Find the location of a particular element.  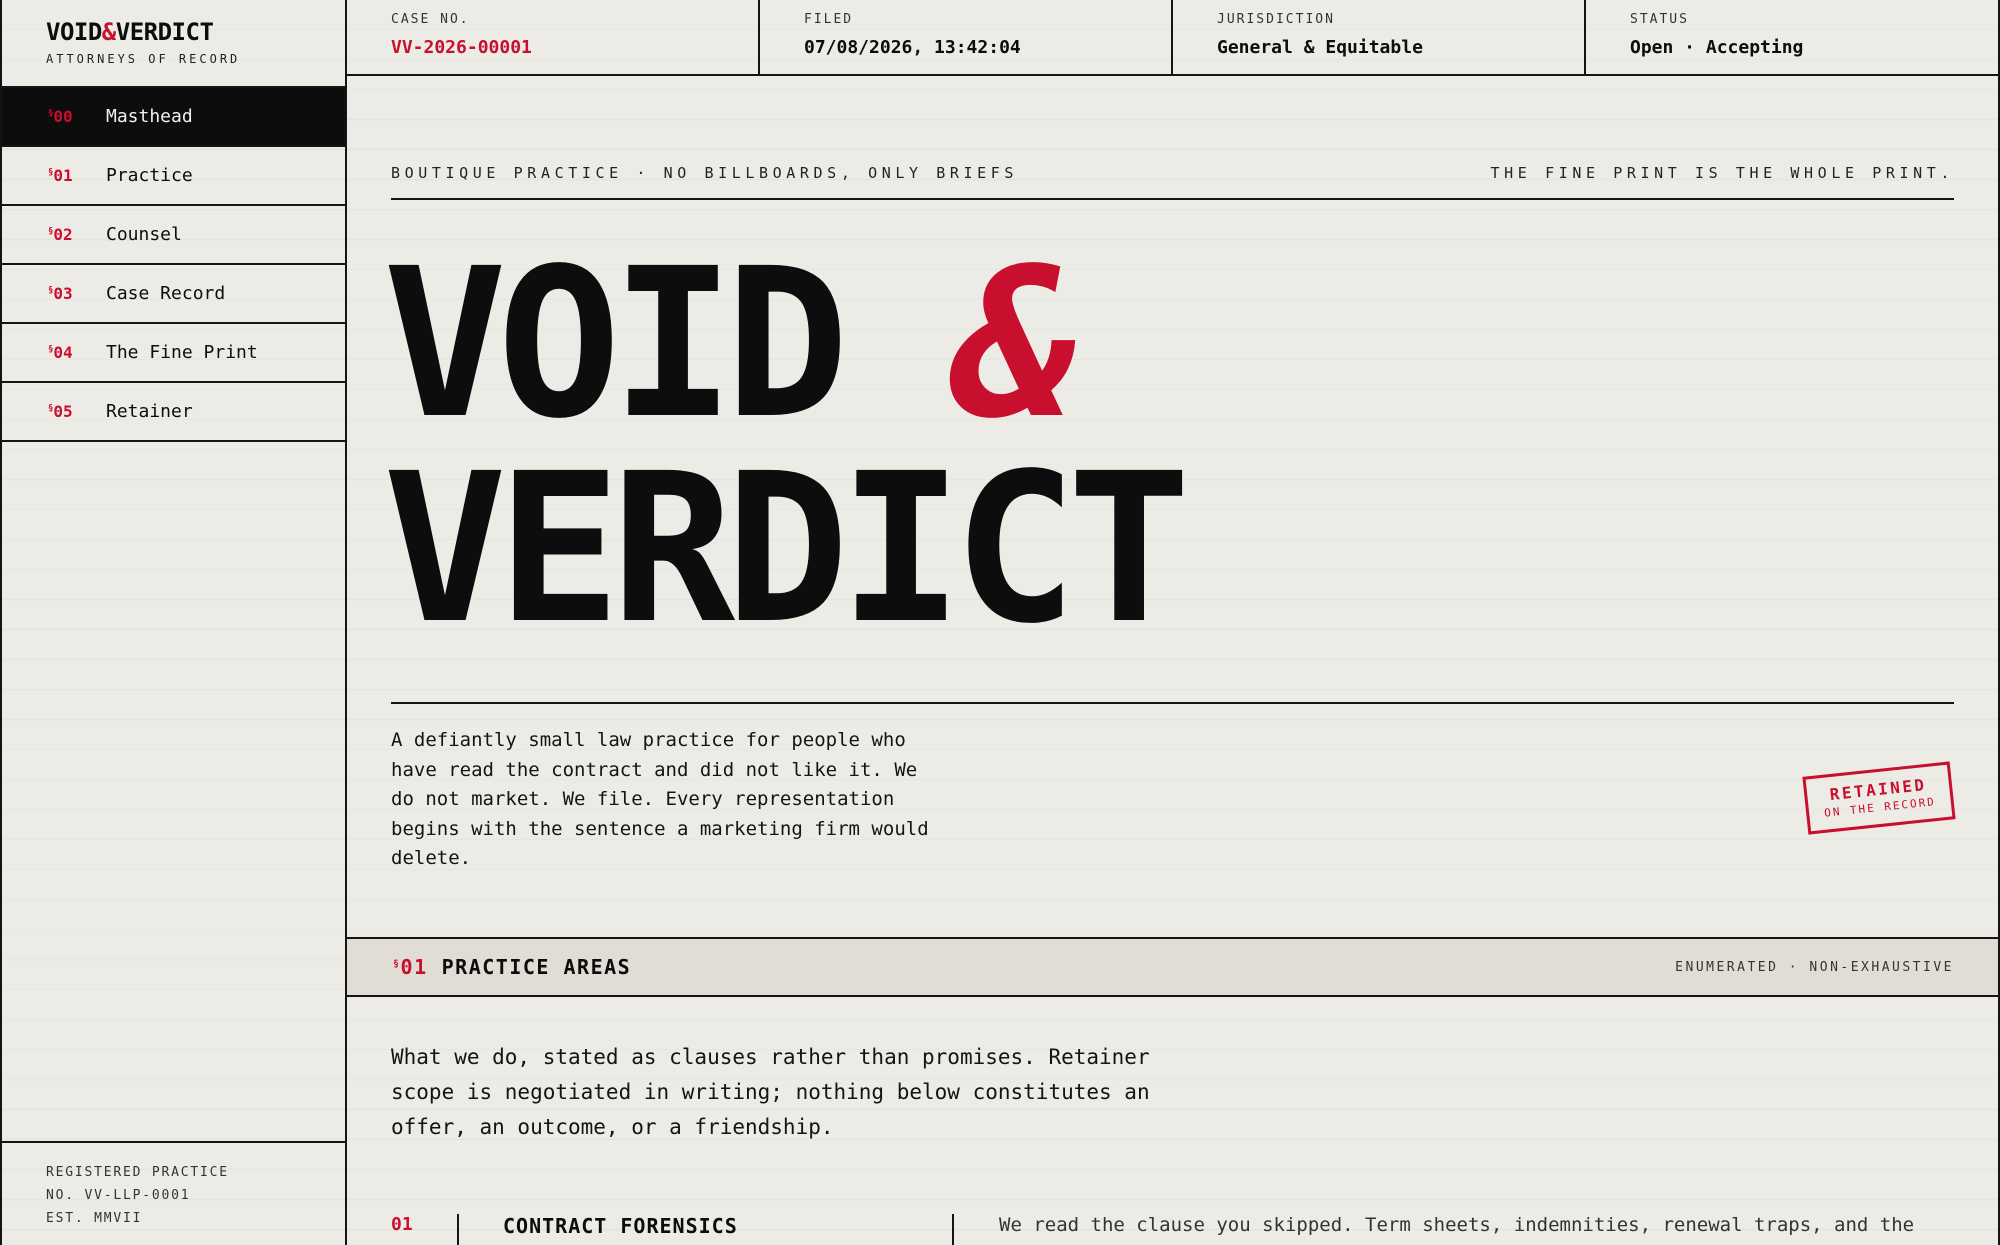

nav-number: §04 is located at coordinates (60, 352).